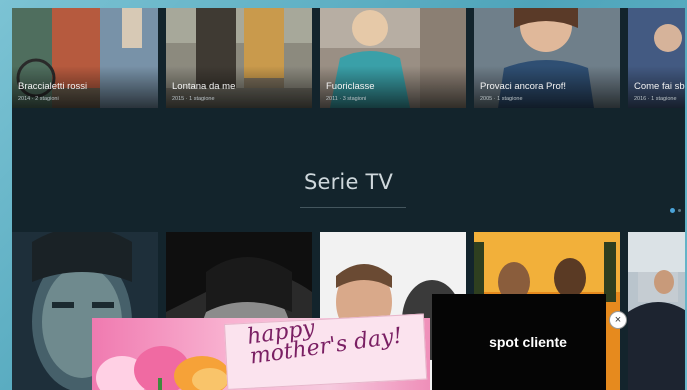 This screenshot has height=390, width=687. I want to click on show-title: Come fai sb, so click(659, 86).